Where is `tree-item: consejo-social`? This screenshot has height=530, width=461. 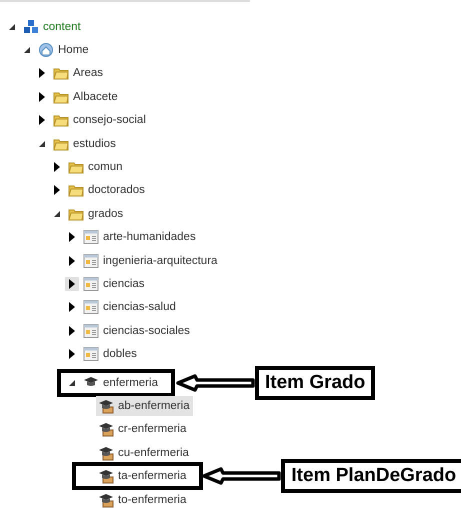
tree-item: consejo-social is located at coordinates (100, 120).